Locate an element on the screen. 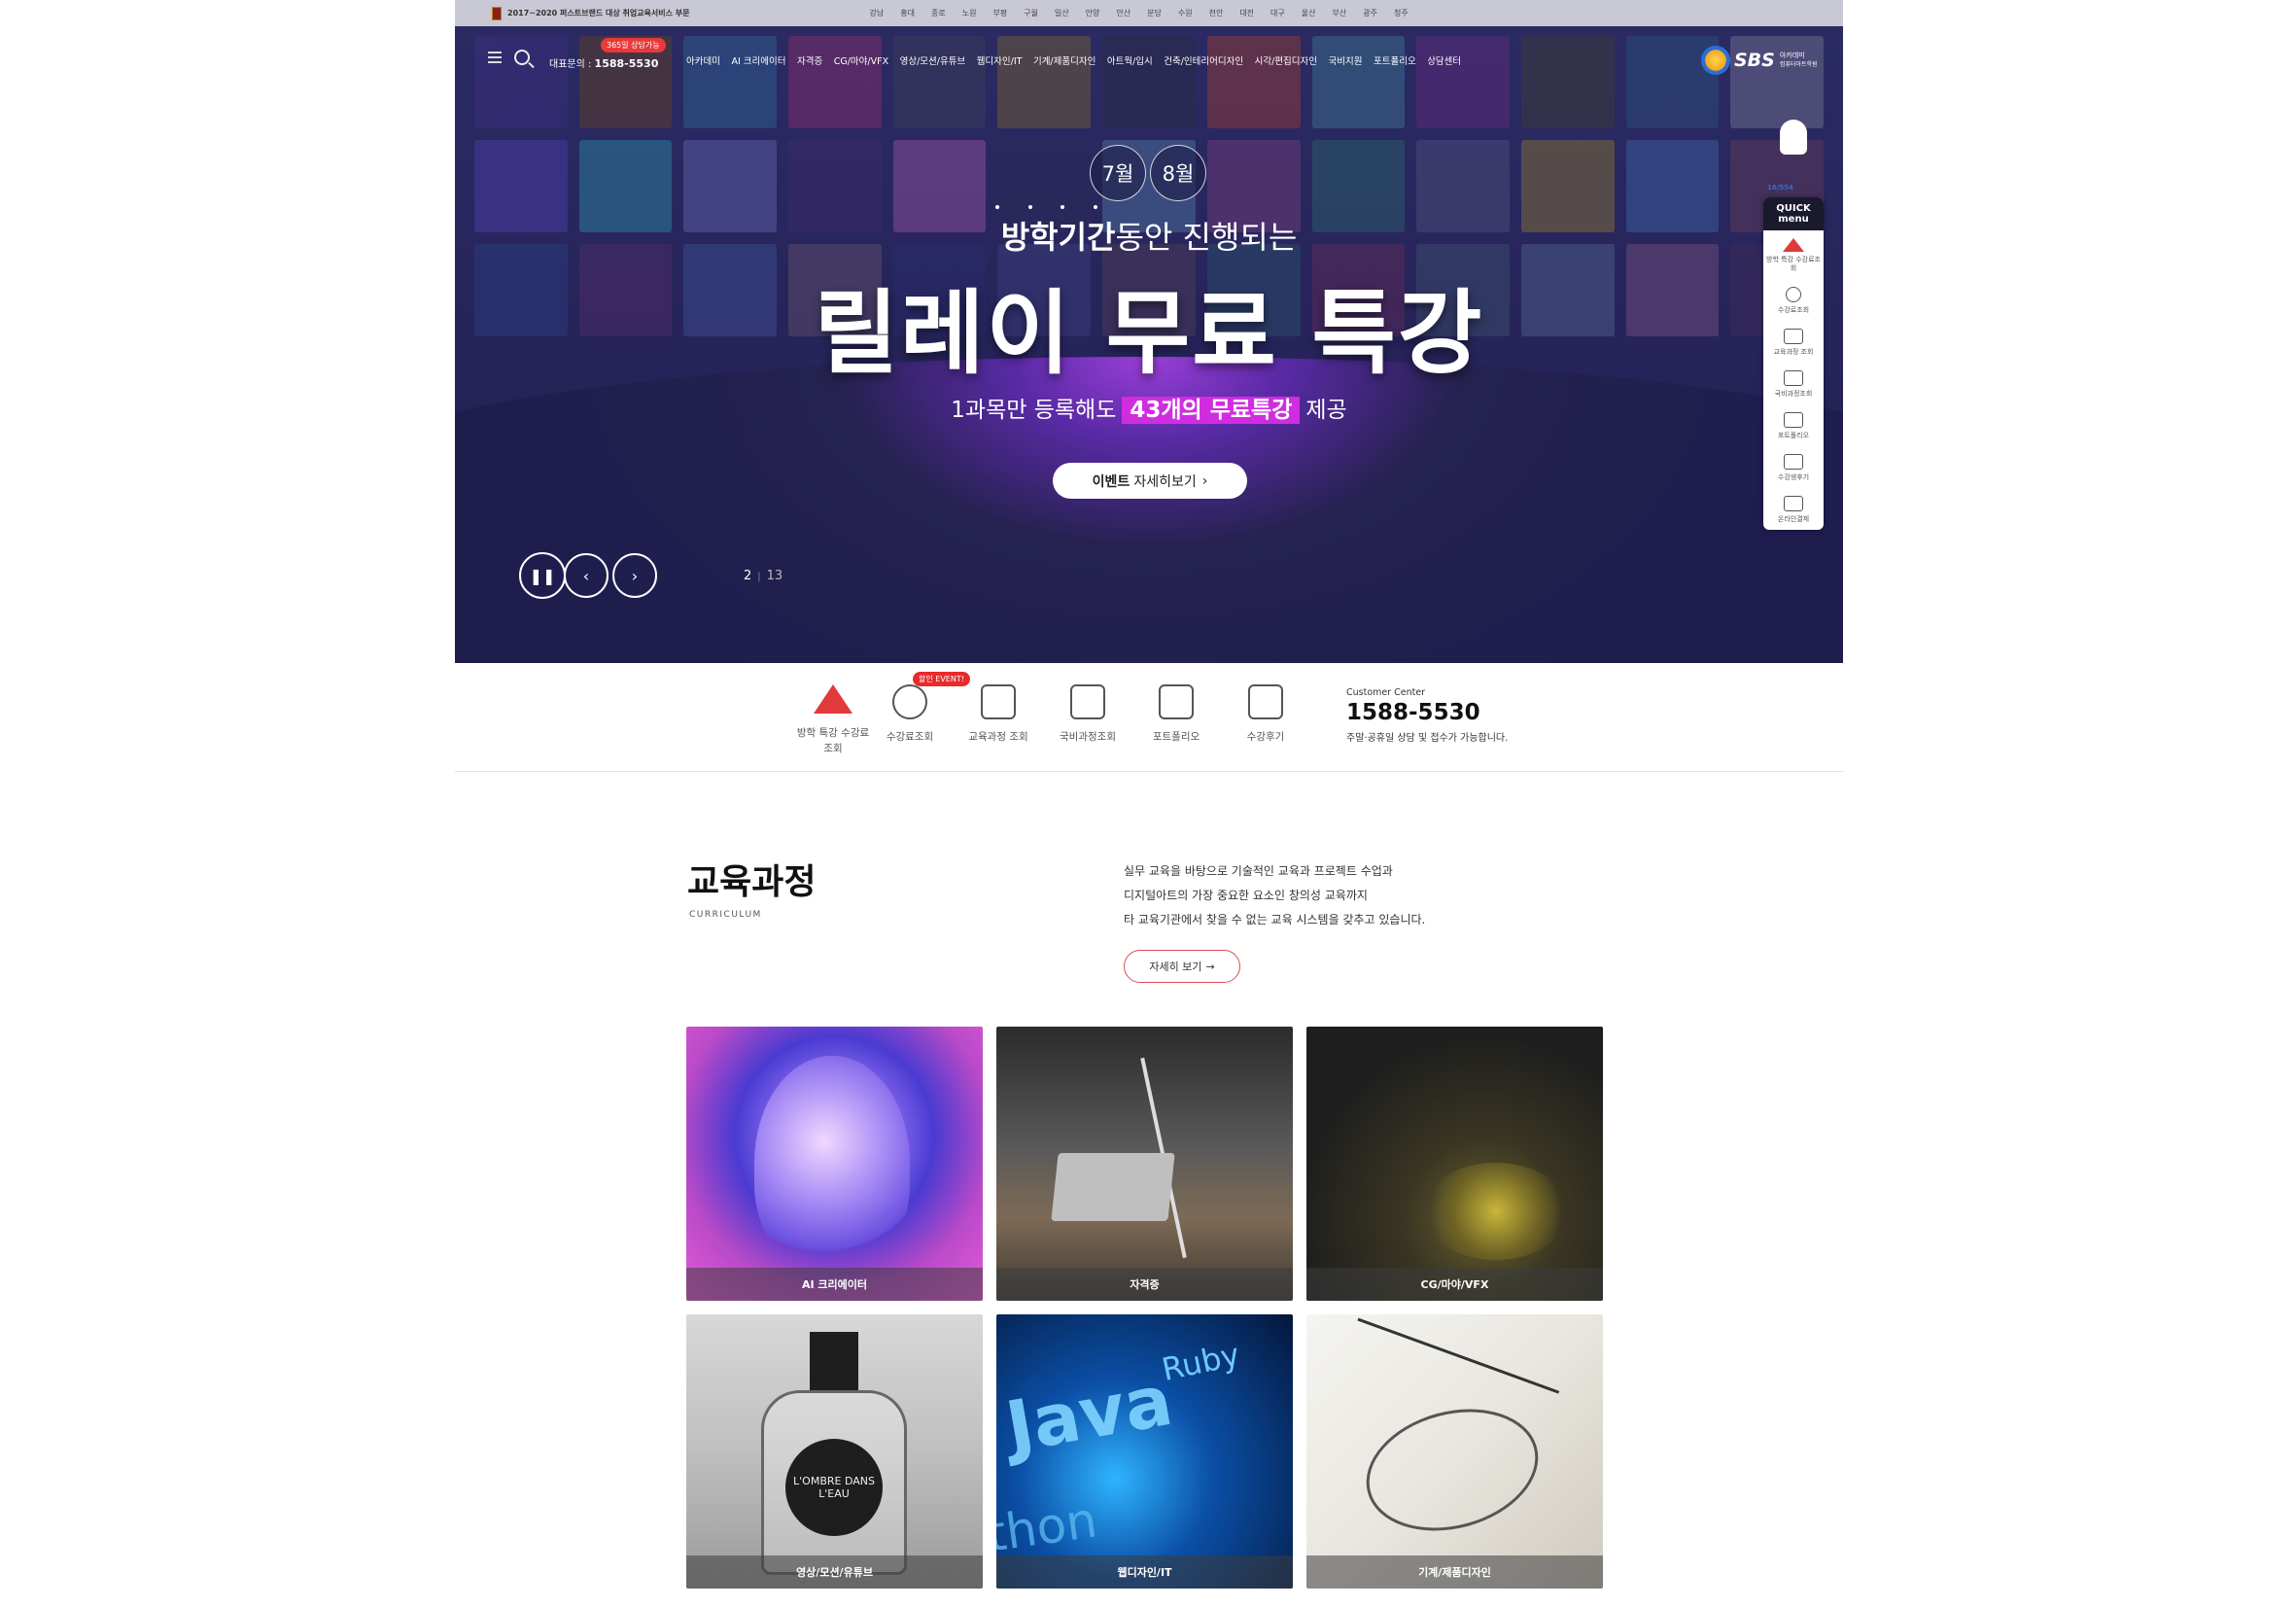 This screenshot has width=2296, height=1607. branch-link: 안양 is located at coordinates (1093, 13).